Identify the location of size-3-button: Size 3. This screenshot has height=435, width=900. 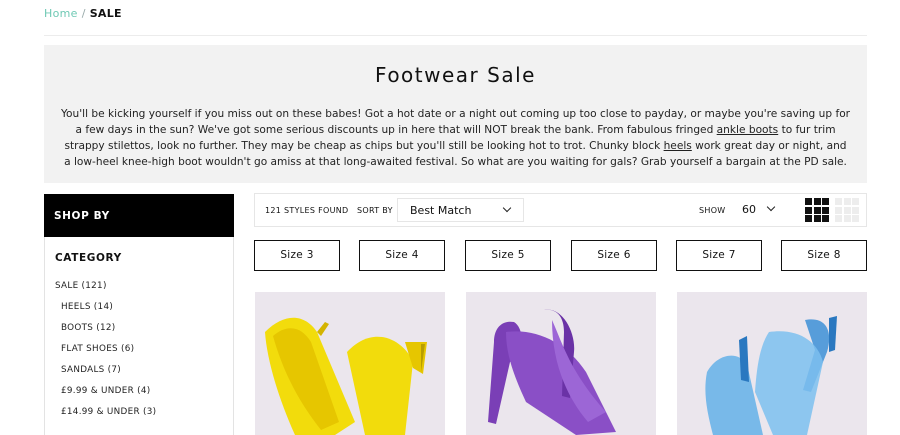
(297, 255).